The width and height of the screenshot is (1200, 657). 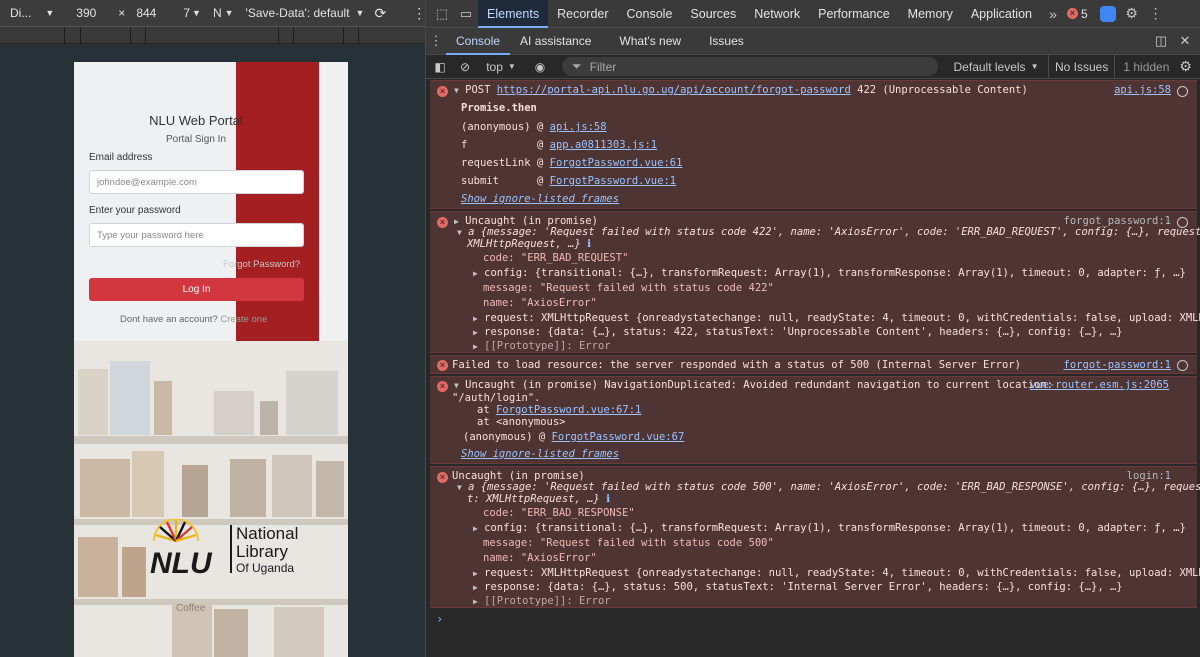 I want to click on tab-sources: Sources, so click(x=713, y=14).